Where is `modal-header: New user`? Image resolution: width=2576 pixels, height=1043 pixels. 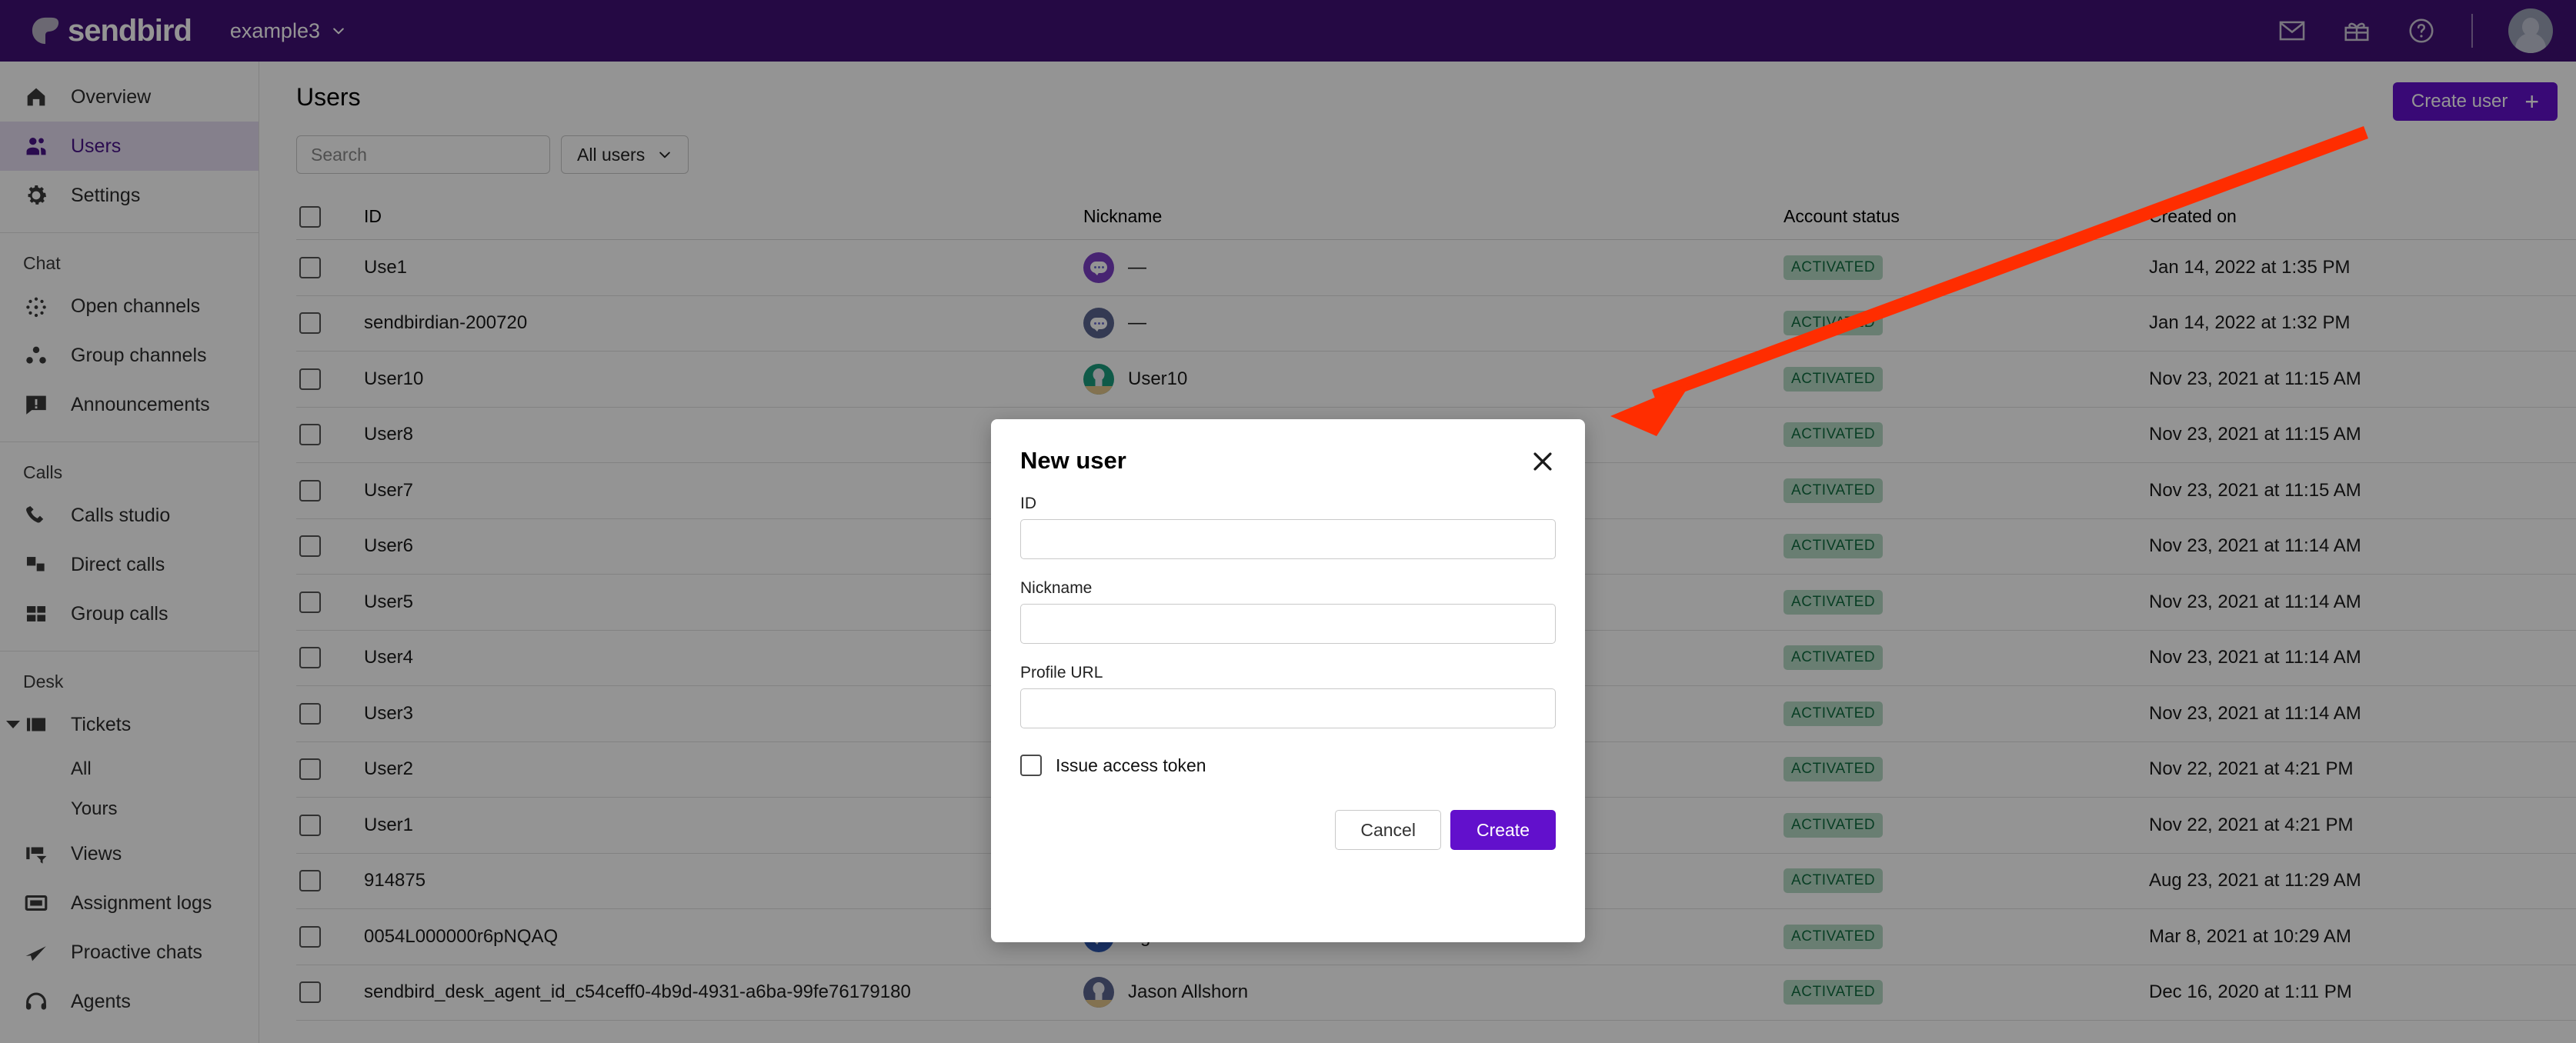 modal-header: New user is located at coordinates (1288, 461).